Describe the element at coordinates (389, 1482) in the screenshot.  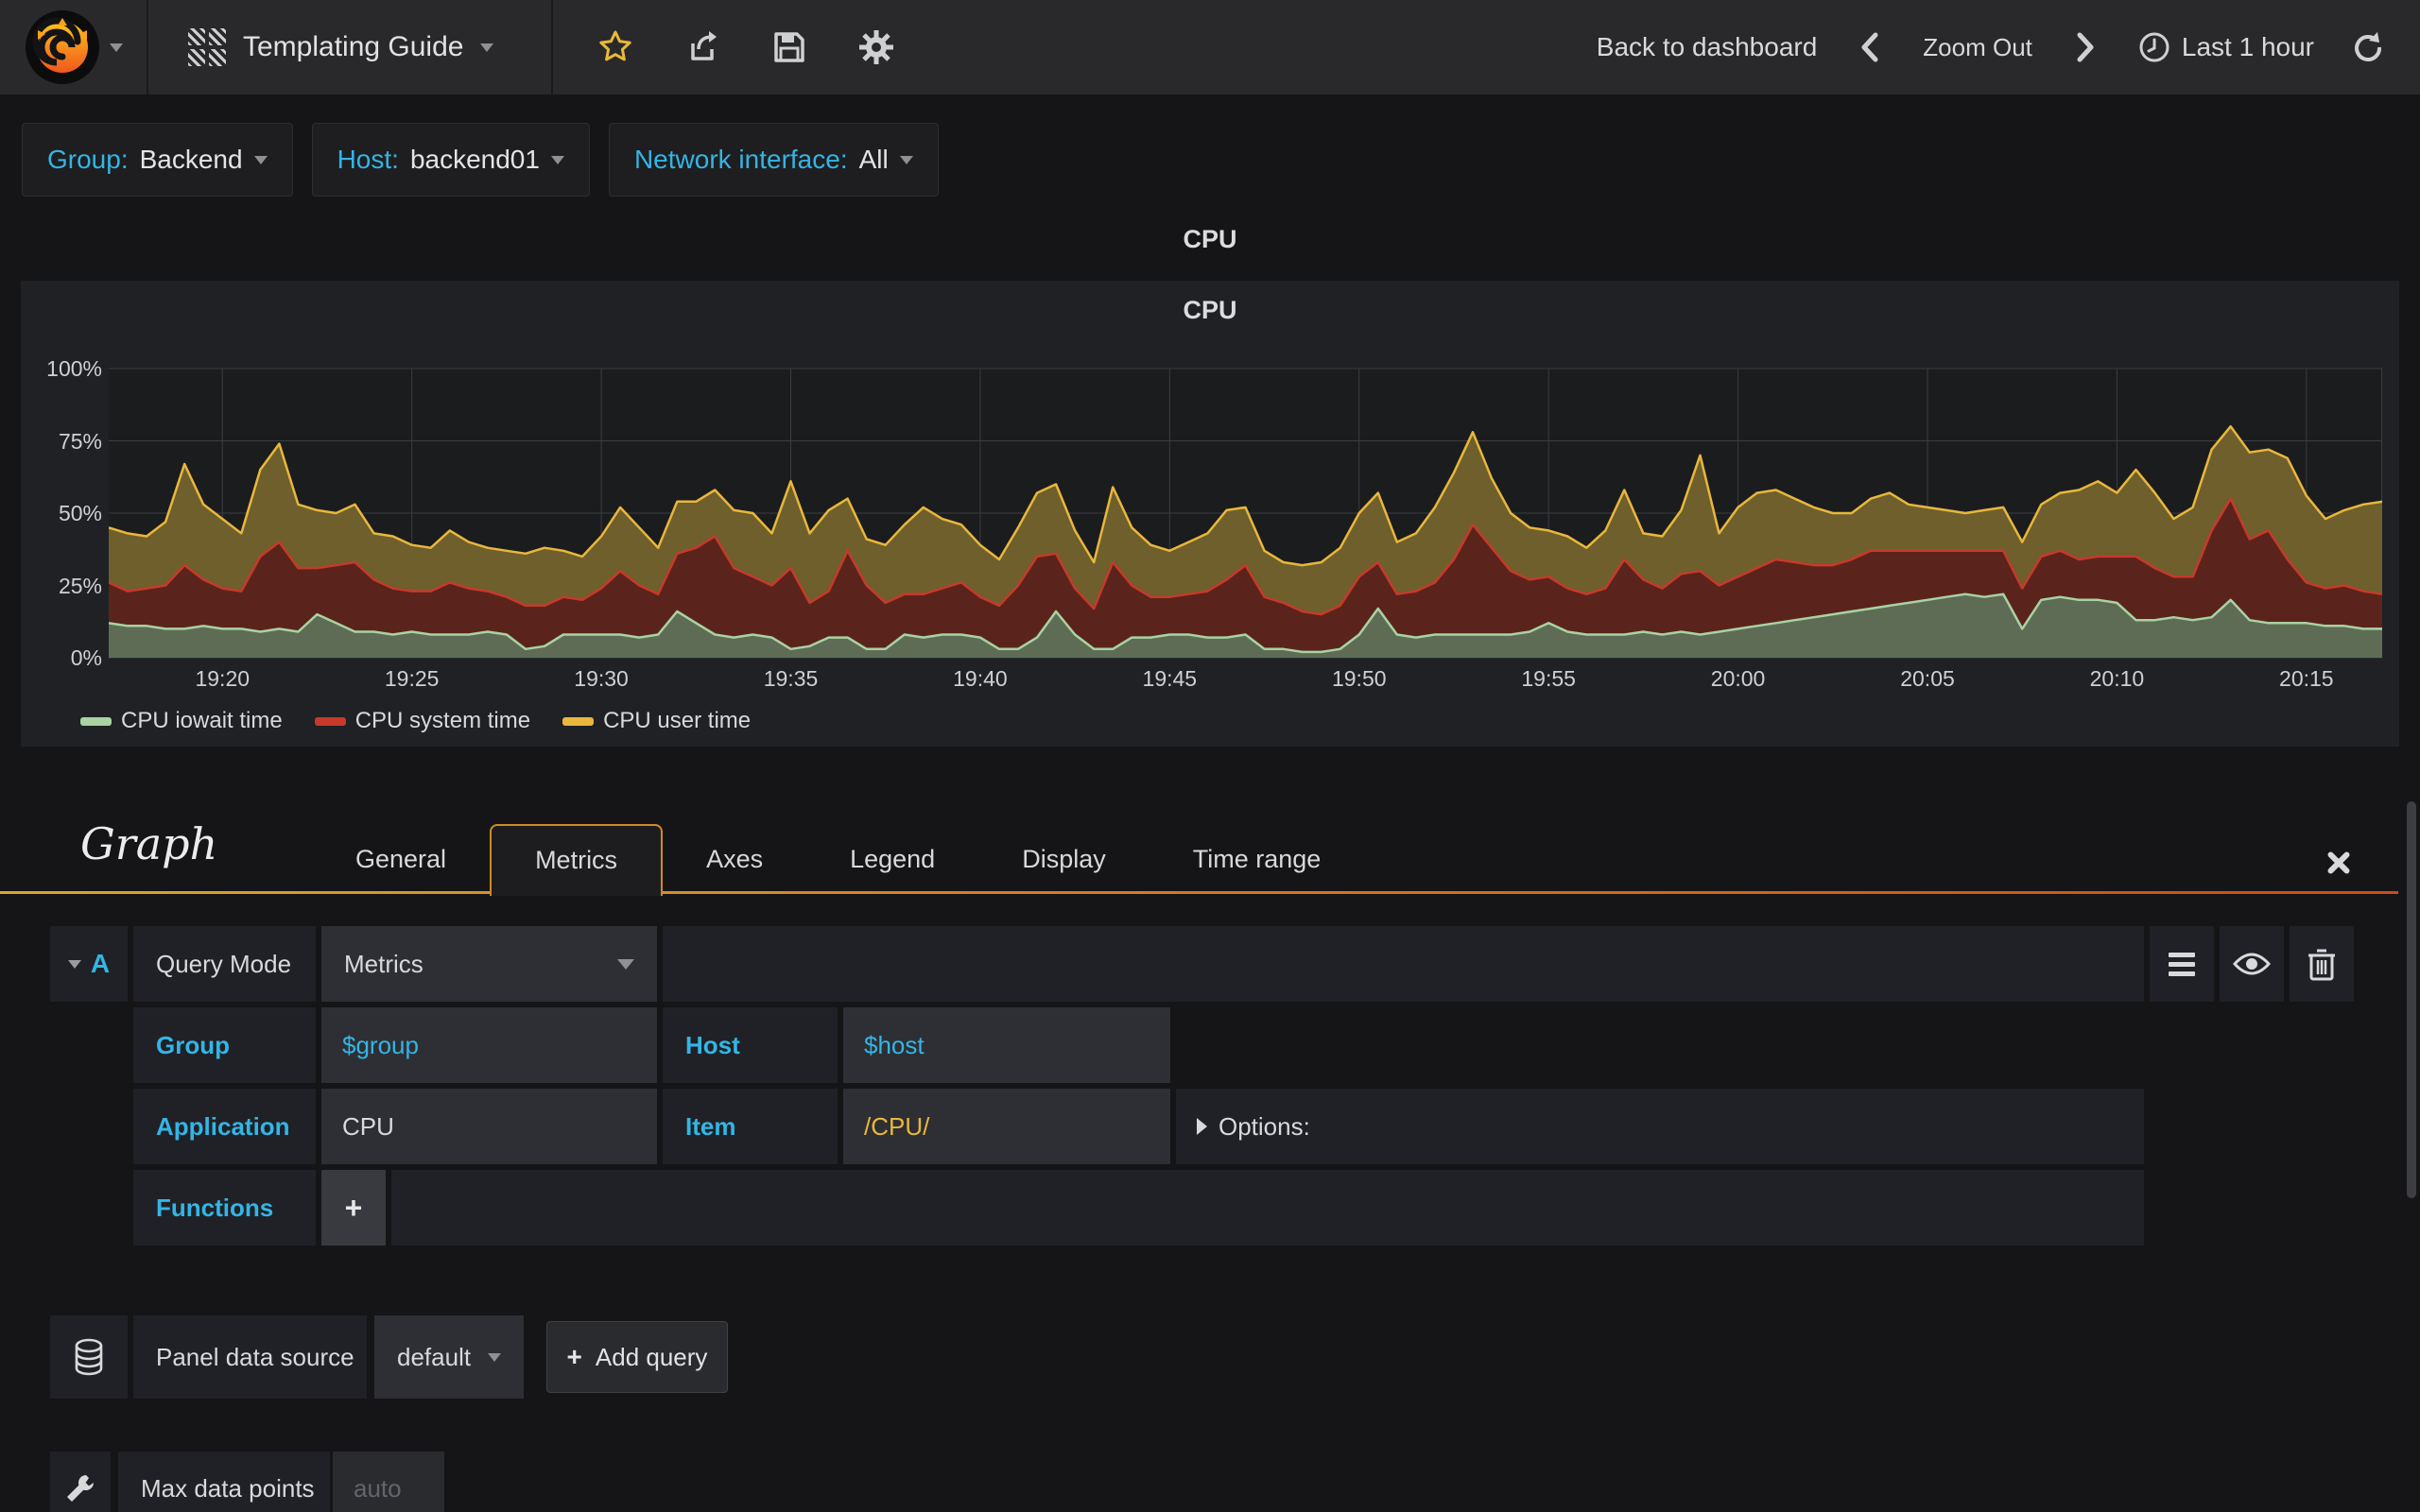
I see `max-data-points-input` at that location.